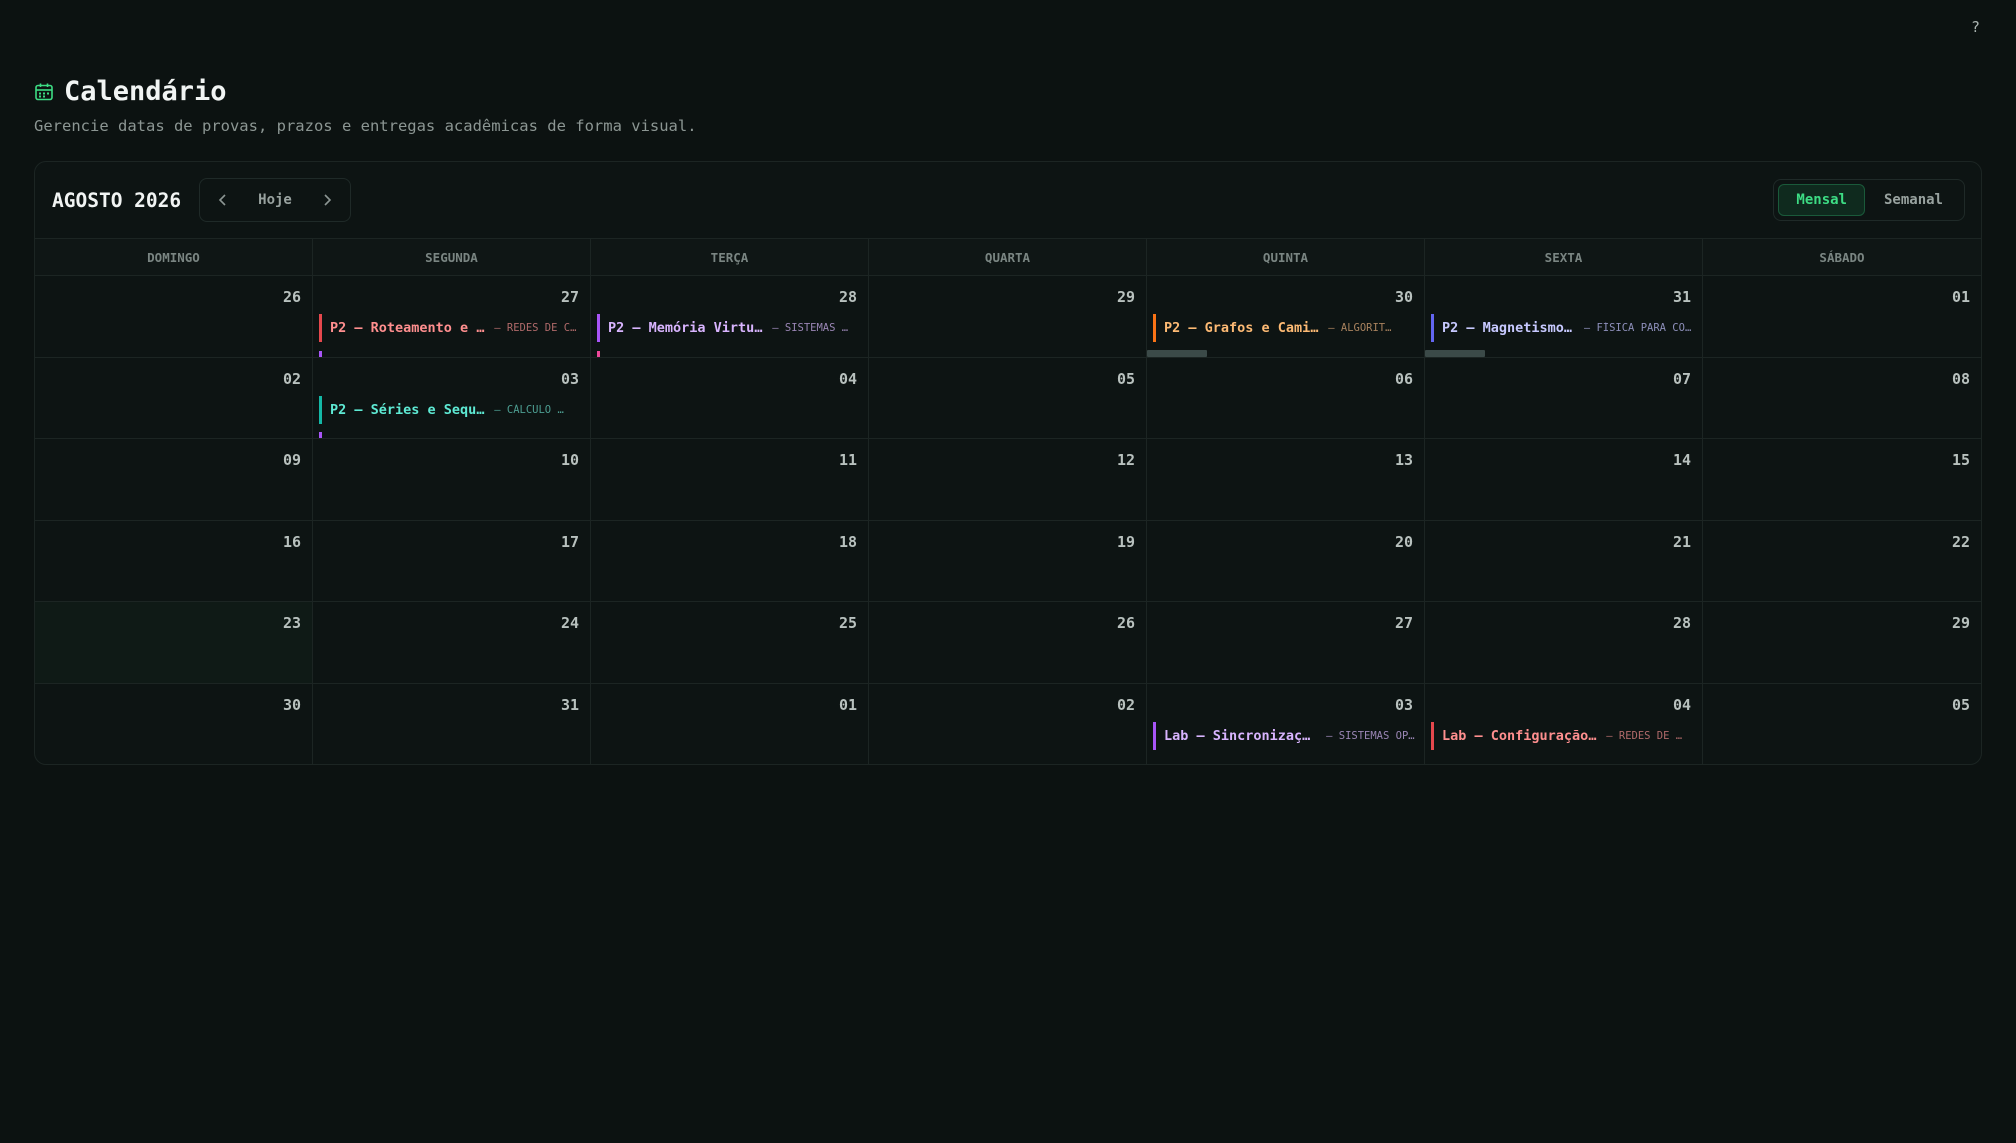  I want to click on weekday-label: DOMINGO, so click(174, 257).